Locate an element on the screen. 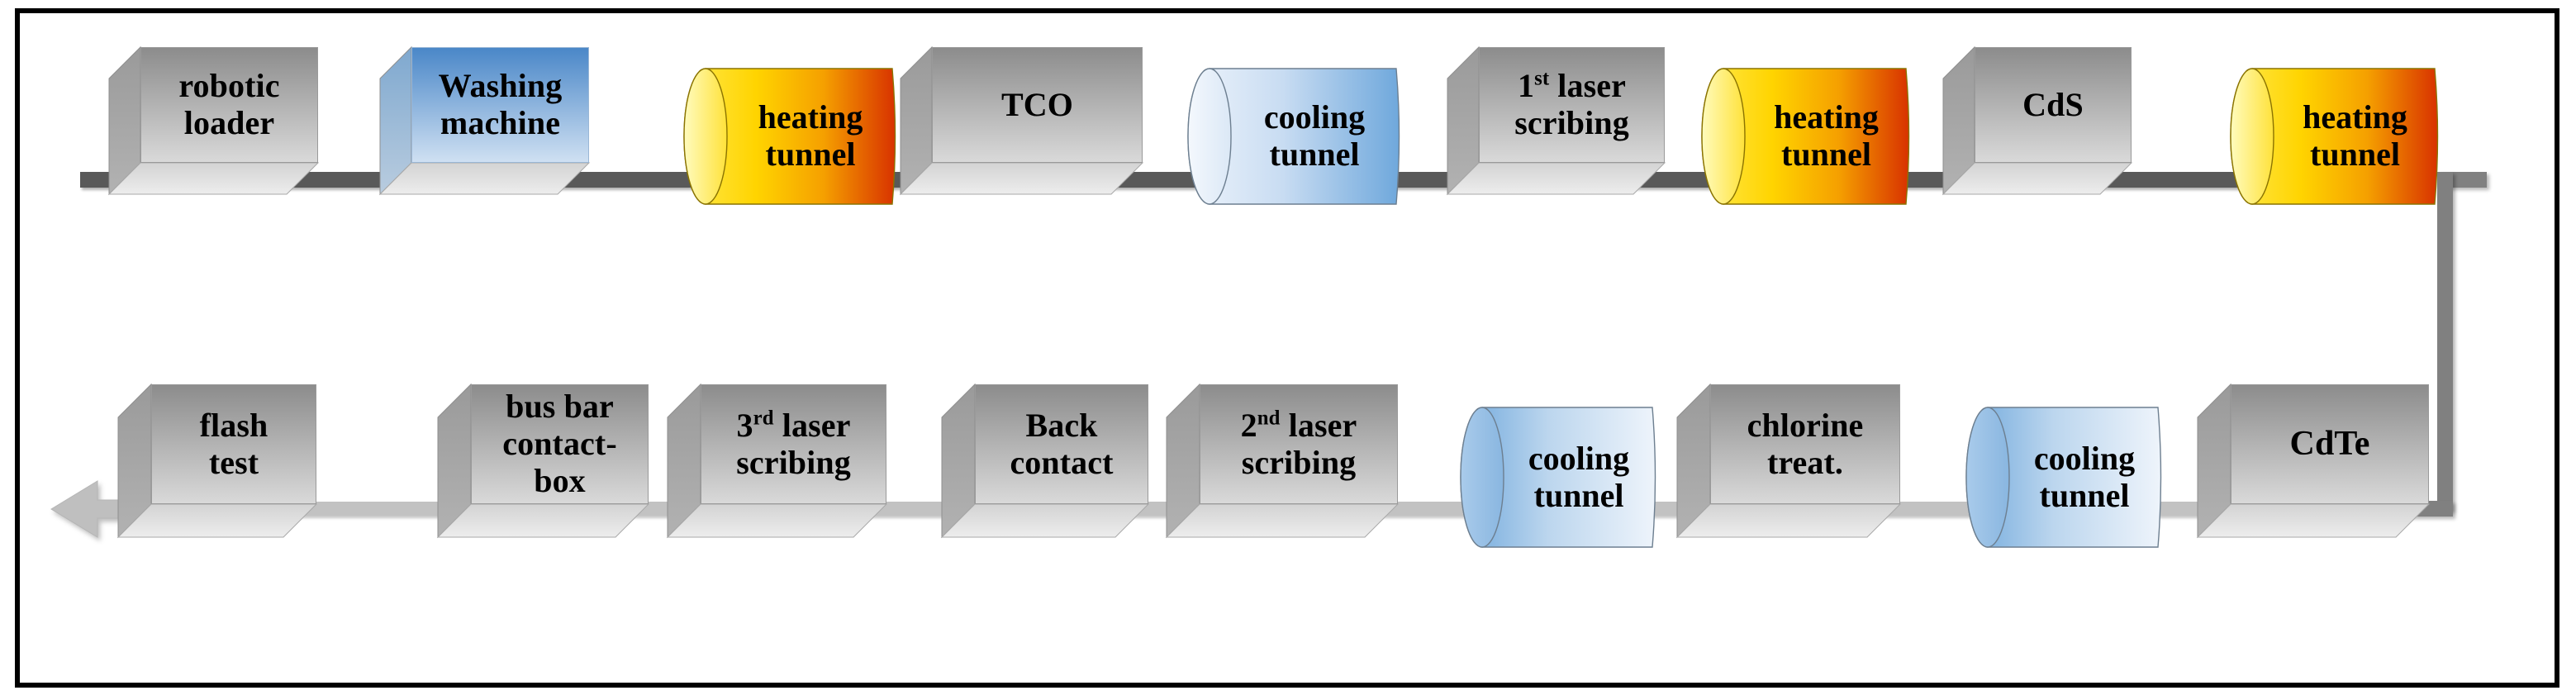  process-node-cooling-tunnel-3: cooling tunnel is located at coordinates (2065, 477).